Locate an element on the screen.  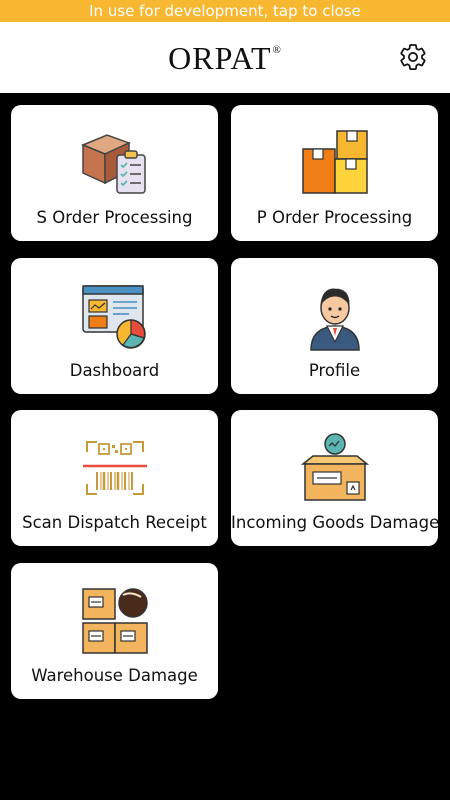
orpat-logo: ORPAT® is located at coordinates (225, 58).